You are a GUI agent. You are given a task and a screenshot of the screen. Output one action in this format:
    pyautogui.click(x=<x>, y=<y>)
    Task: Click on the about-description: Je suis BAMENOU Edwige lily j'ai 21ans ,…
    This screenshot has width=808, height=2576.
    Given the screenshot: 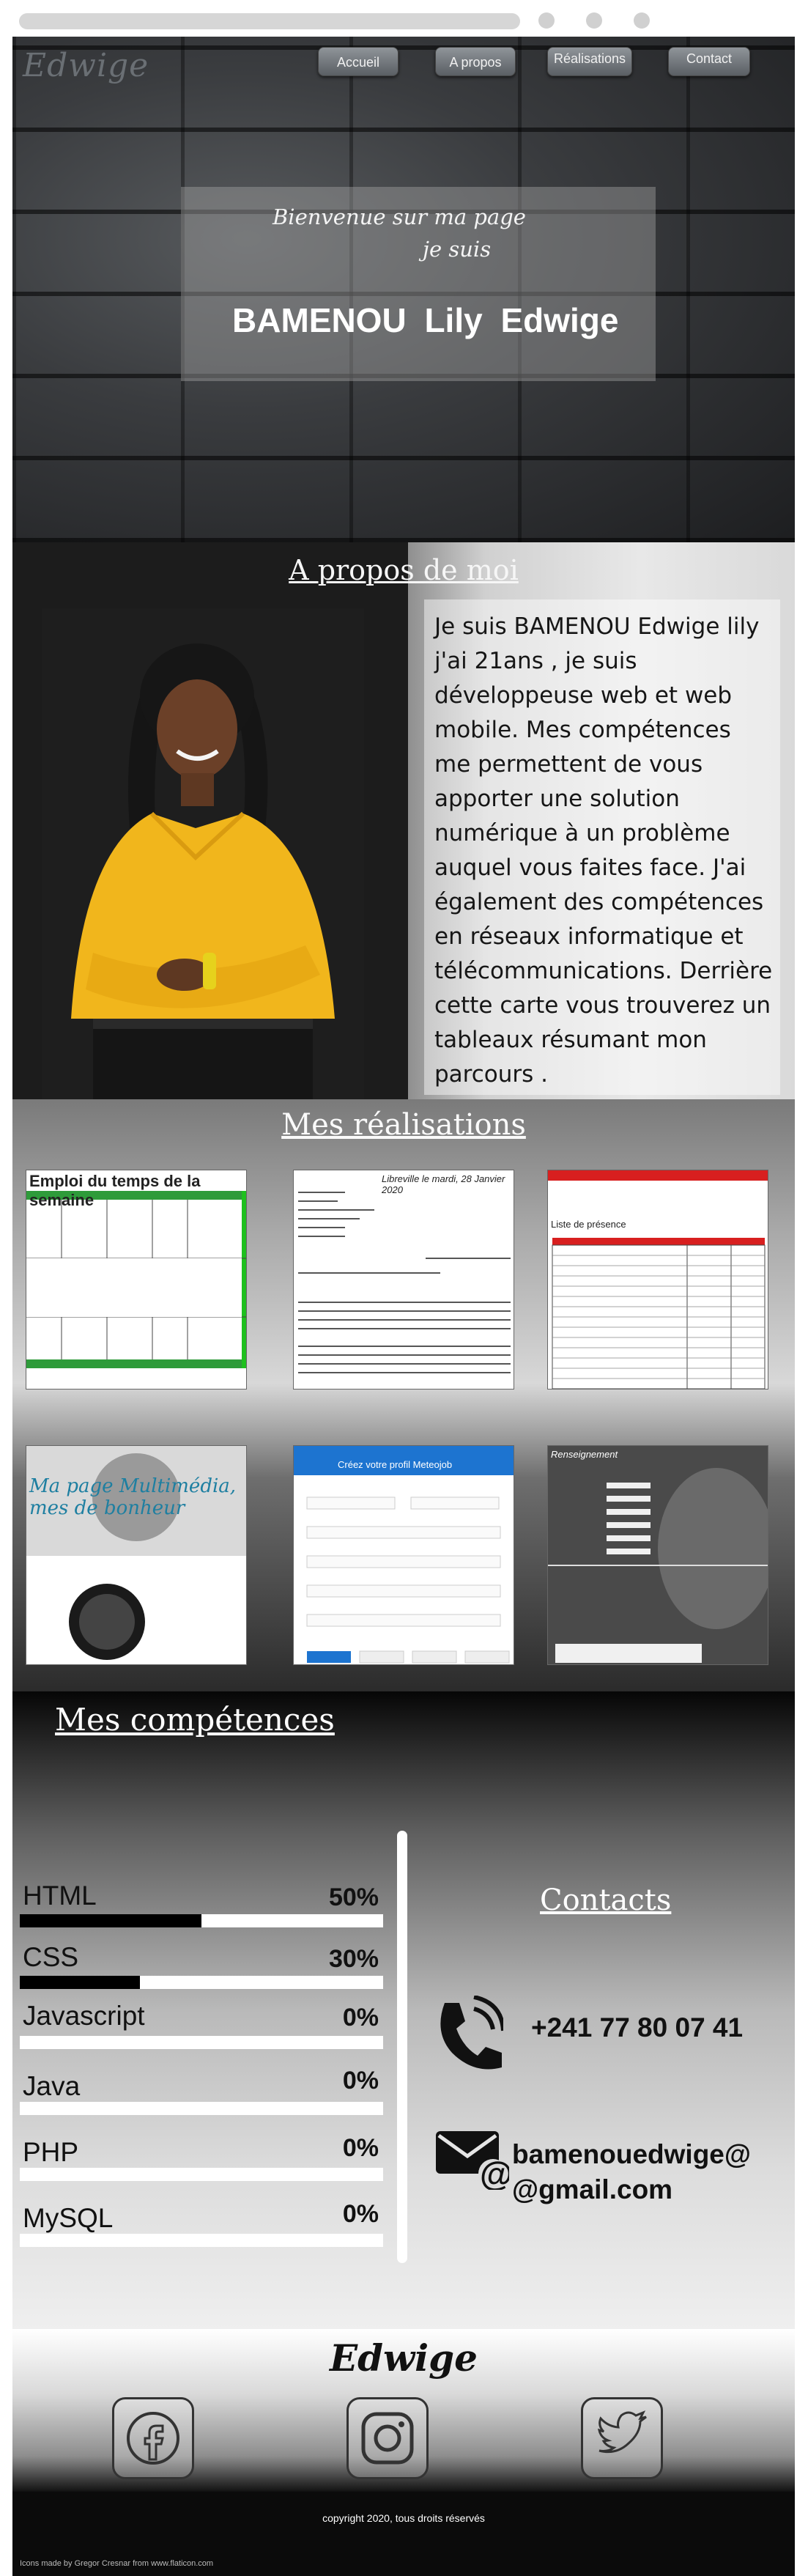 What is the action you would take?
    pyautogui.click(x=603, y=850)
    